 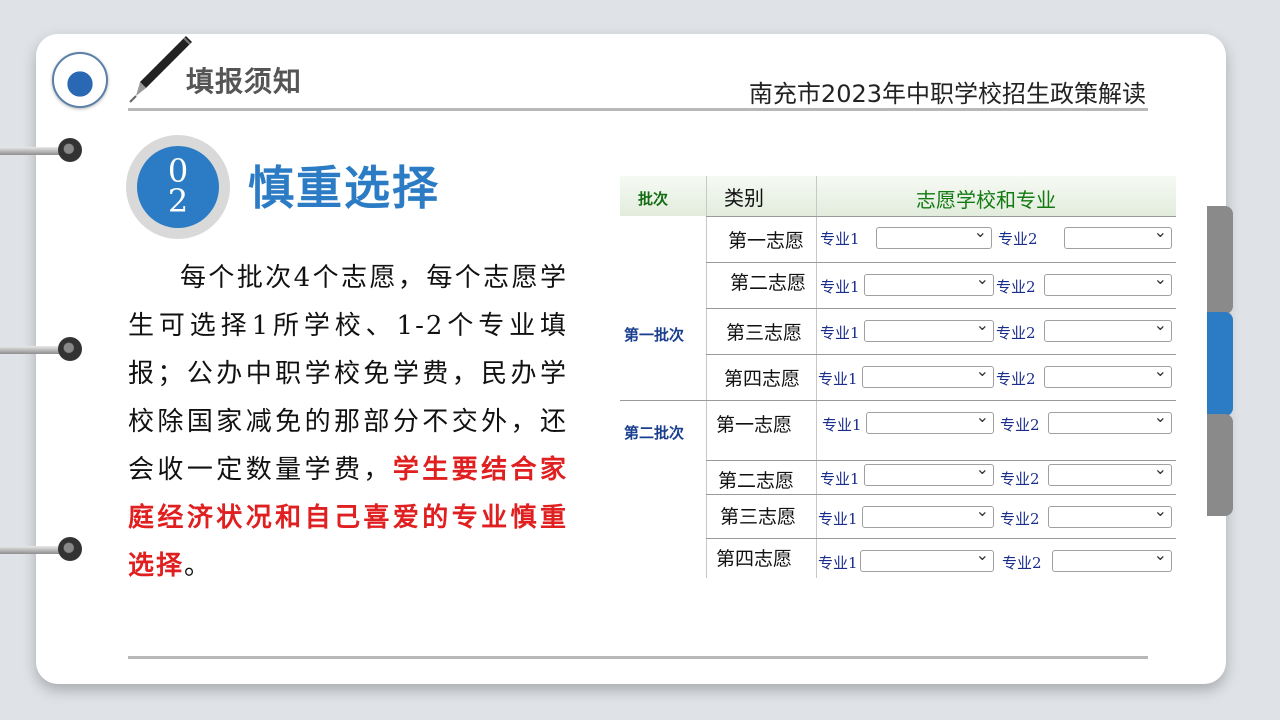 I want to click on form-header-row, so click(x=898, y=196).